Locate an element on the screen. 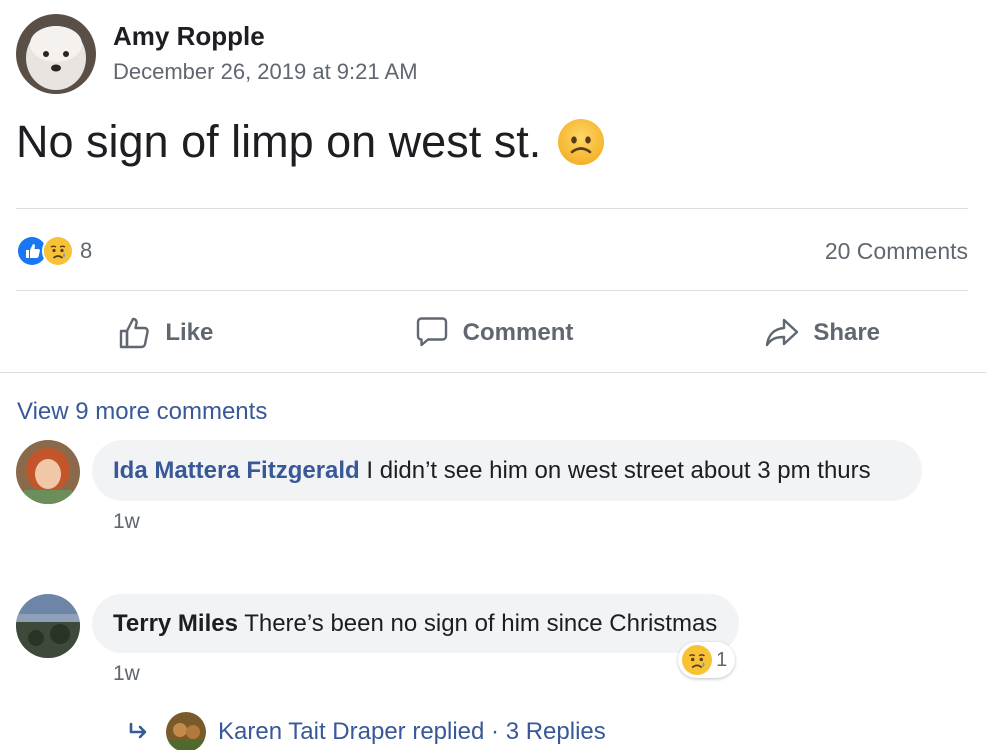 Image resolution: width=986 pixels, height=750 pixels. frowning-face-icon is located at coordinates (581, 142).